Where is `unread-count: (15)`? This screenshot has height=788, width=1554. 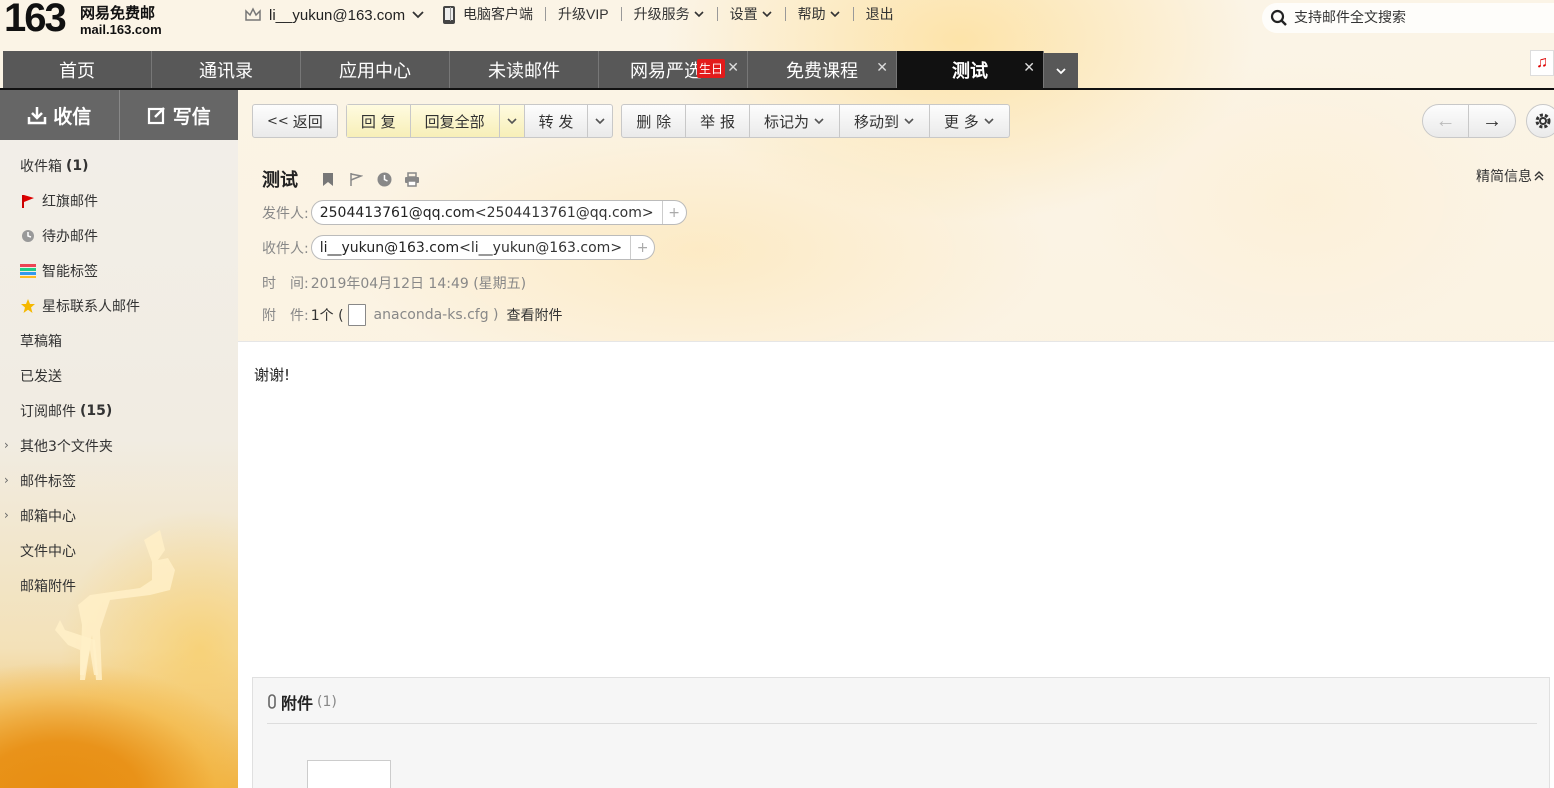 unread-count: (15) is located at coordinates (96, 410).